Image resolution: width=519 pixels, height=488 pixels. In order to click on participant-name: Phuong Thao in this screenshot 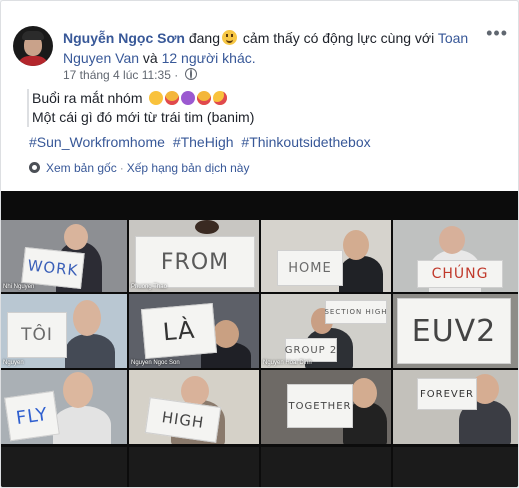, I will do `click(149, 287)`.